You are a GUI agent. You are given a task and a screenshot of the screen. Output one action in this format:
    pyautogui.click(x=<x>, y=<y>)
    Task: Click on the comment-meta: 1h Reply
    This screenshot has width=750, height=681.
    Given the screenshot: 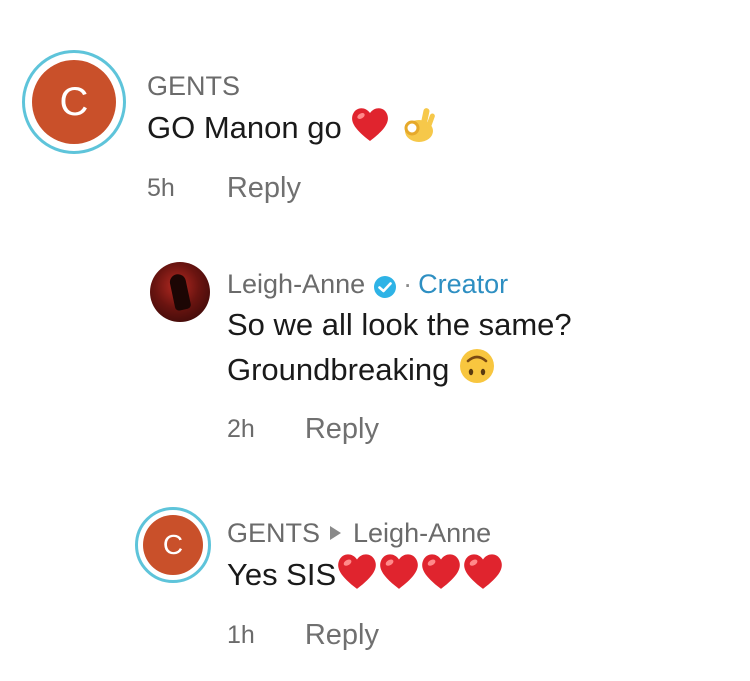 What is the action you would take?
    pyautogui.click(x=365, y=635)
    